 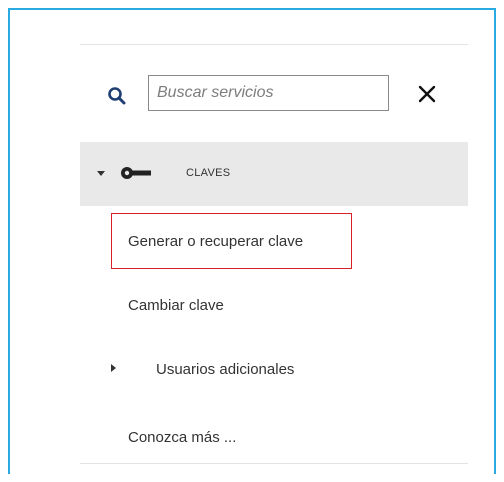 What do you see at coordinates (113, 368) in the screenshot?
I see `caret-right-icon` at bounding box center [113, 368].